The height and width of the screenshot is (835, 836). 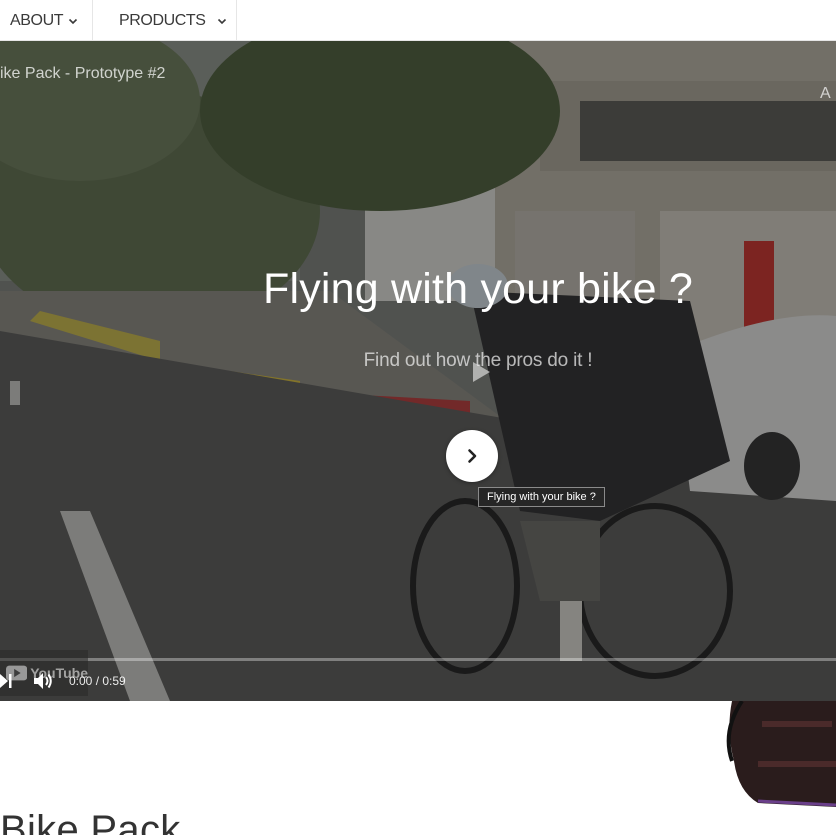 I want to click on nav-about-label: ABOUT, so click(x=37, y=20).